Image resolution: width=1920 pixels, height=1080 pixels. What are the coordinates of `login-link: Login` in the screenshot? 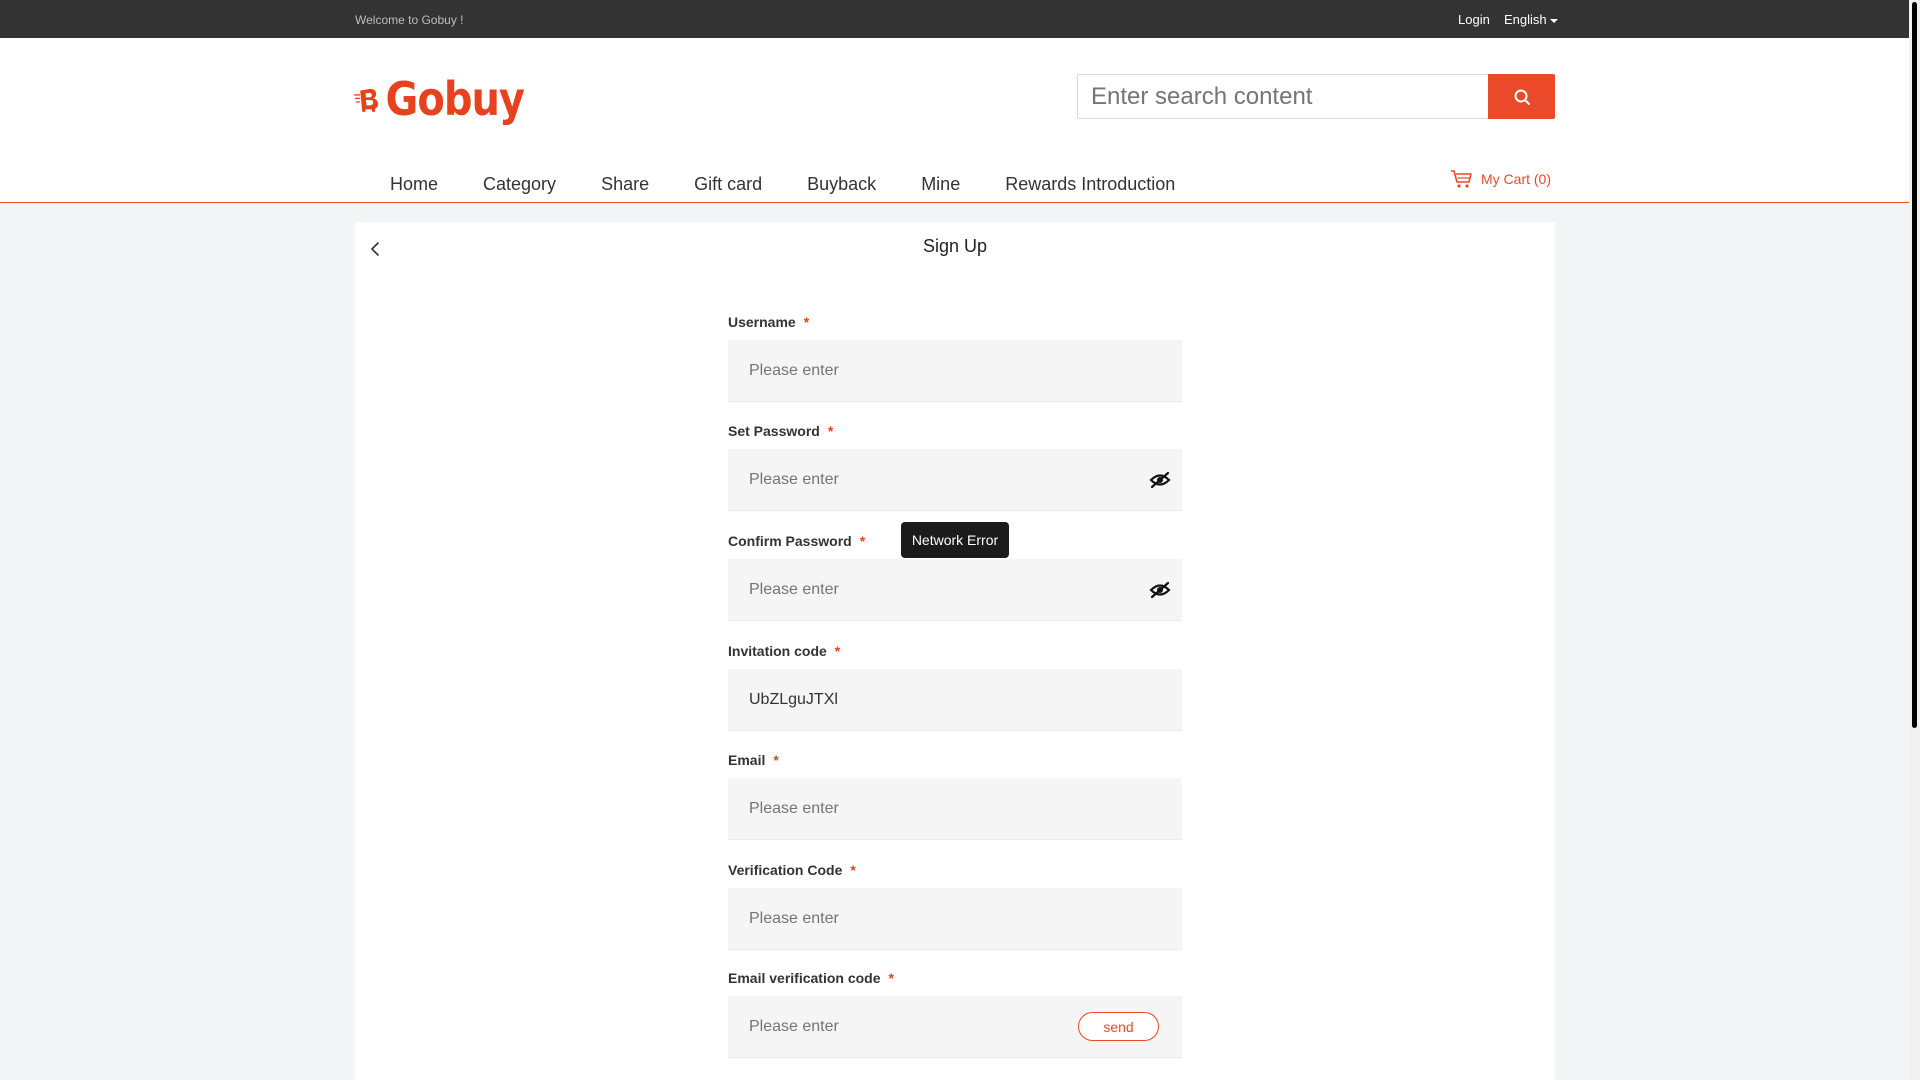 It's located at (1474, 19).